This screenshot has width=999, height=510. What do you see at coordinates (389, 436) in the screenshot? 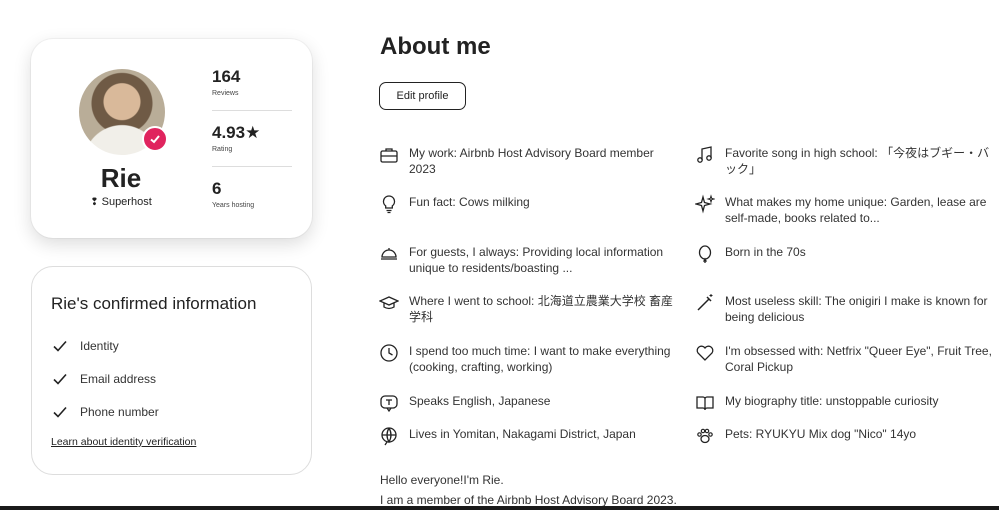
I see `globe-icon` at bounding box center [389, 436].